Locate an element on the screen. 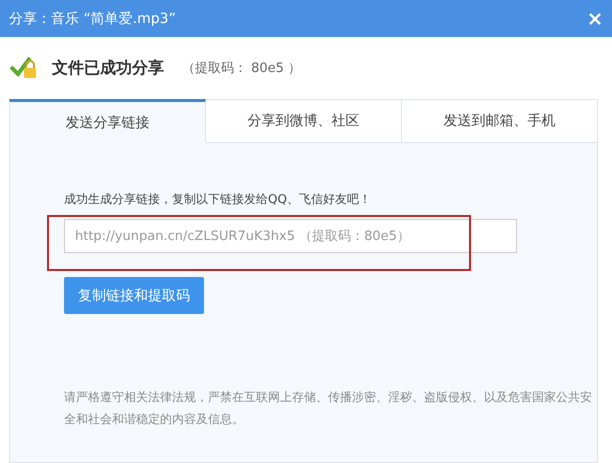 The height and width of the screenshot is (463, 612). legal-notice: 请严格遵守相关法律法规，严禁在互联网上存储、传播涉密、淫秽、盗版侵权、以及危害国家公共安全和社会和谐稳定的内容及信息。 is located at coordinates (328, 408).